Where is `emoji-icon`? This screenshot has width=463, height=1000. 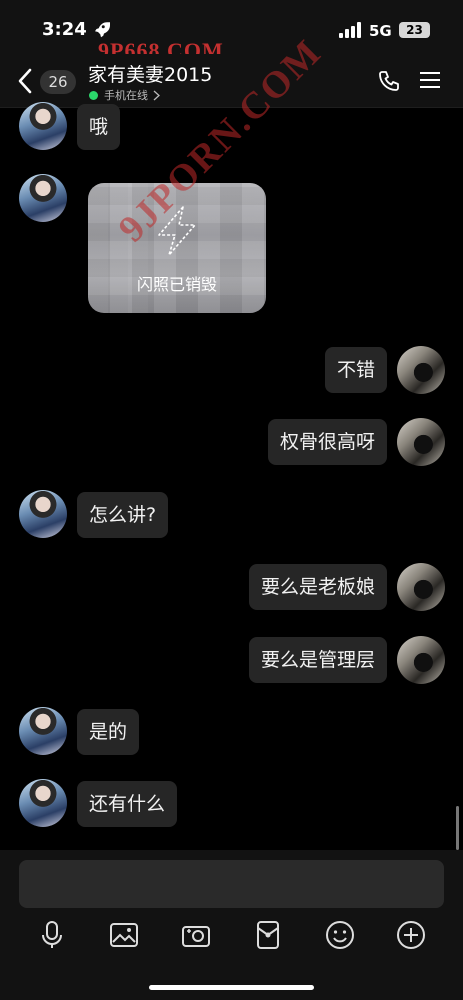
emoji-icon is located at coordinates (340, 935).